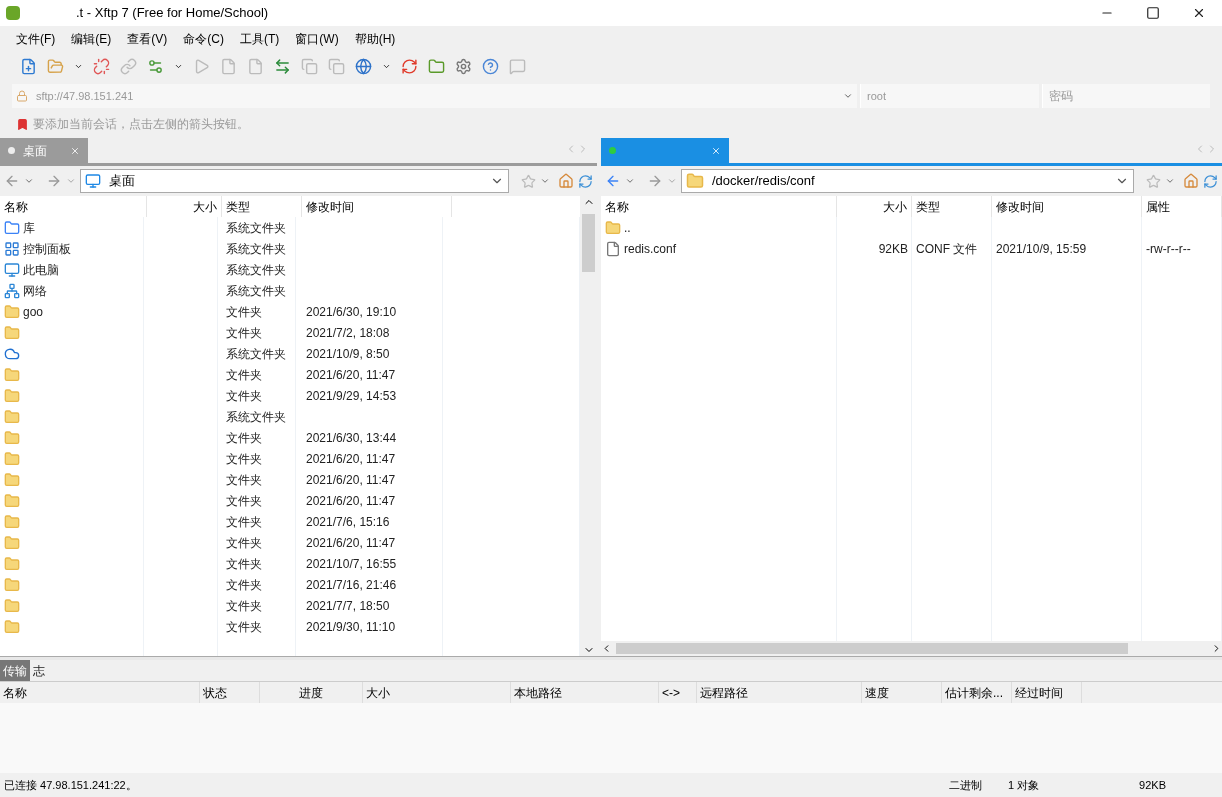  What do you see at coordinates (1168, 249) in the screenshot?
I see `table-cell-text: -rw-r--r--` at bounding box center [1168, 249].